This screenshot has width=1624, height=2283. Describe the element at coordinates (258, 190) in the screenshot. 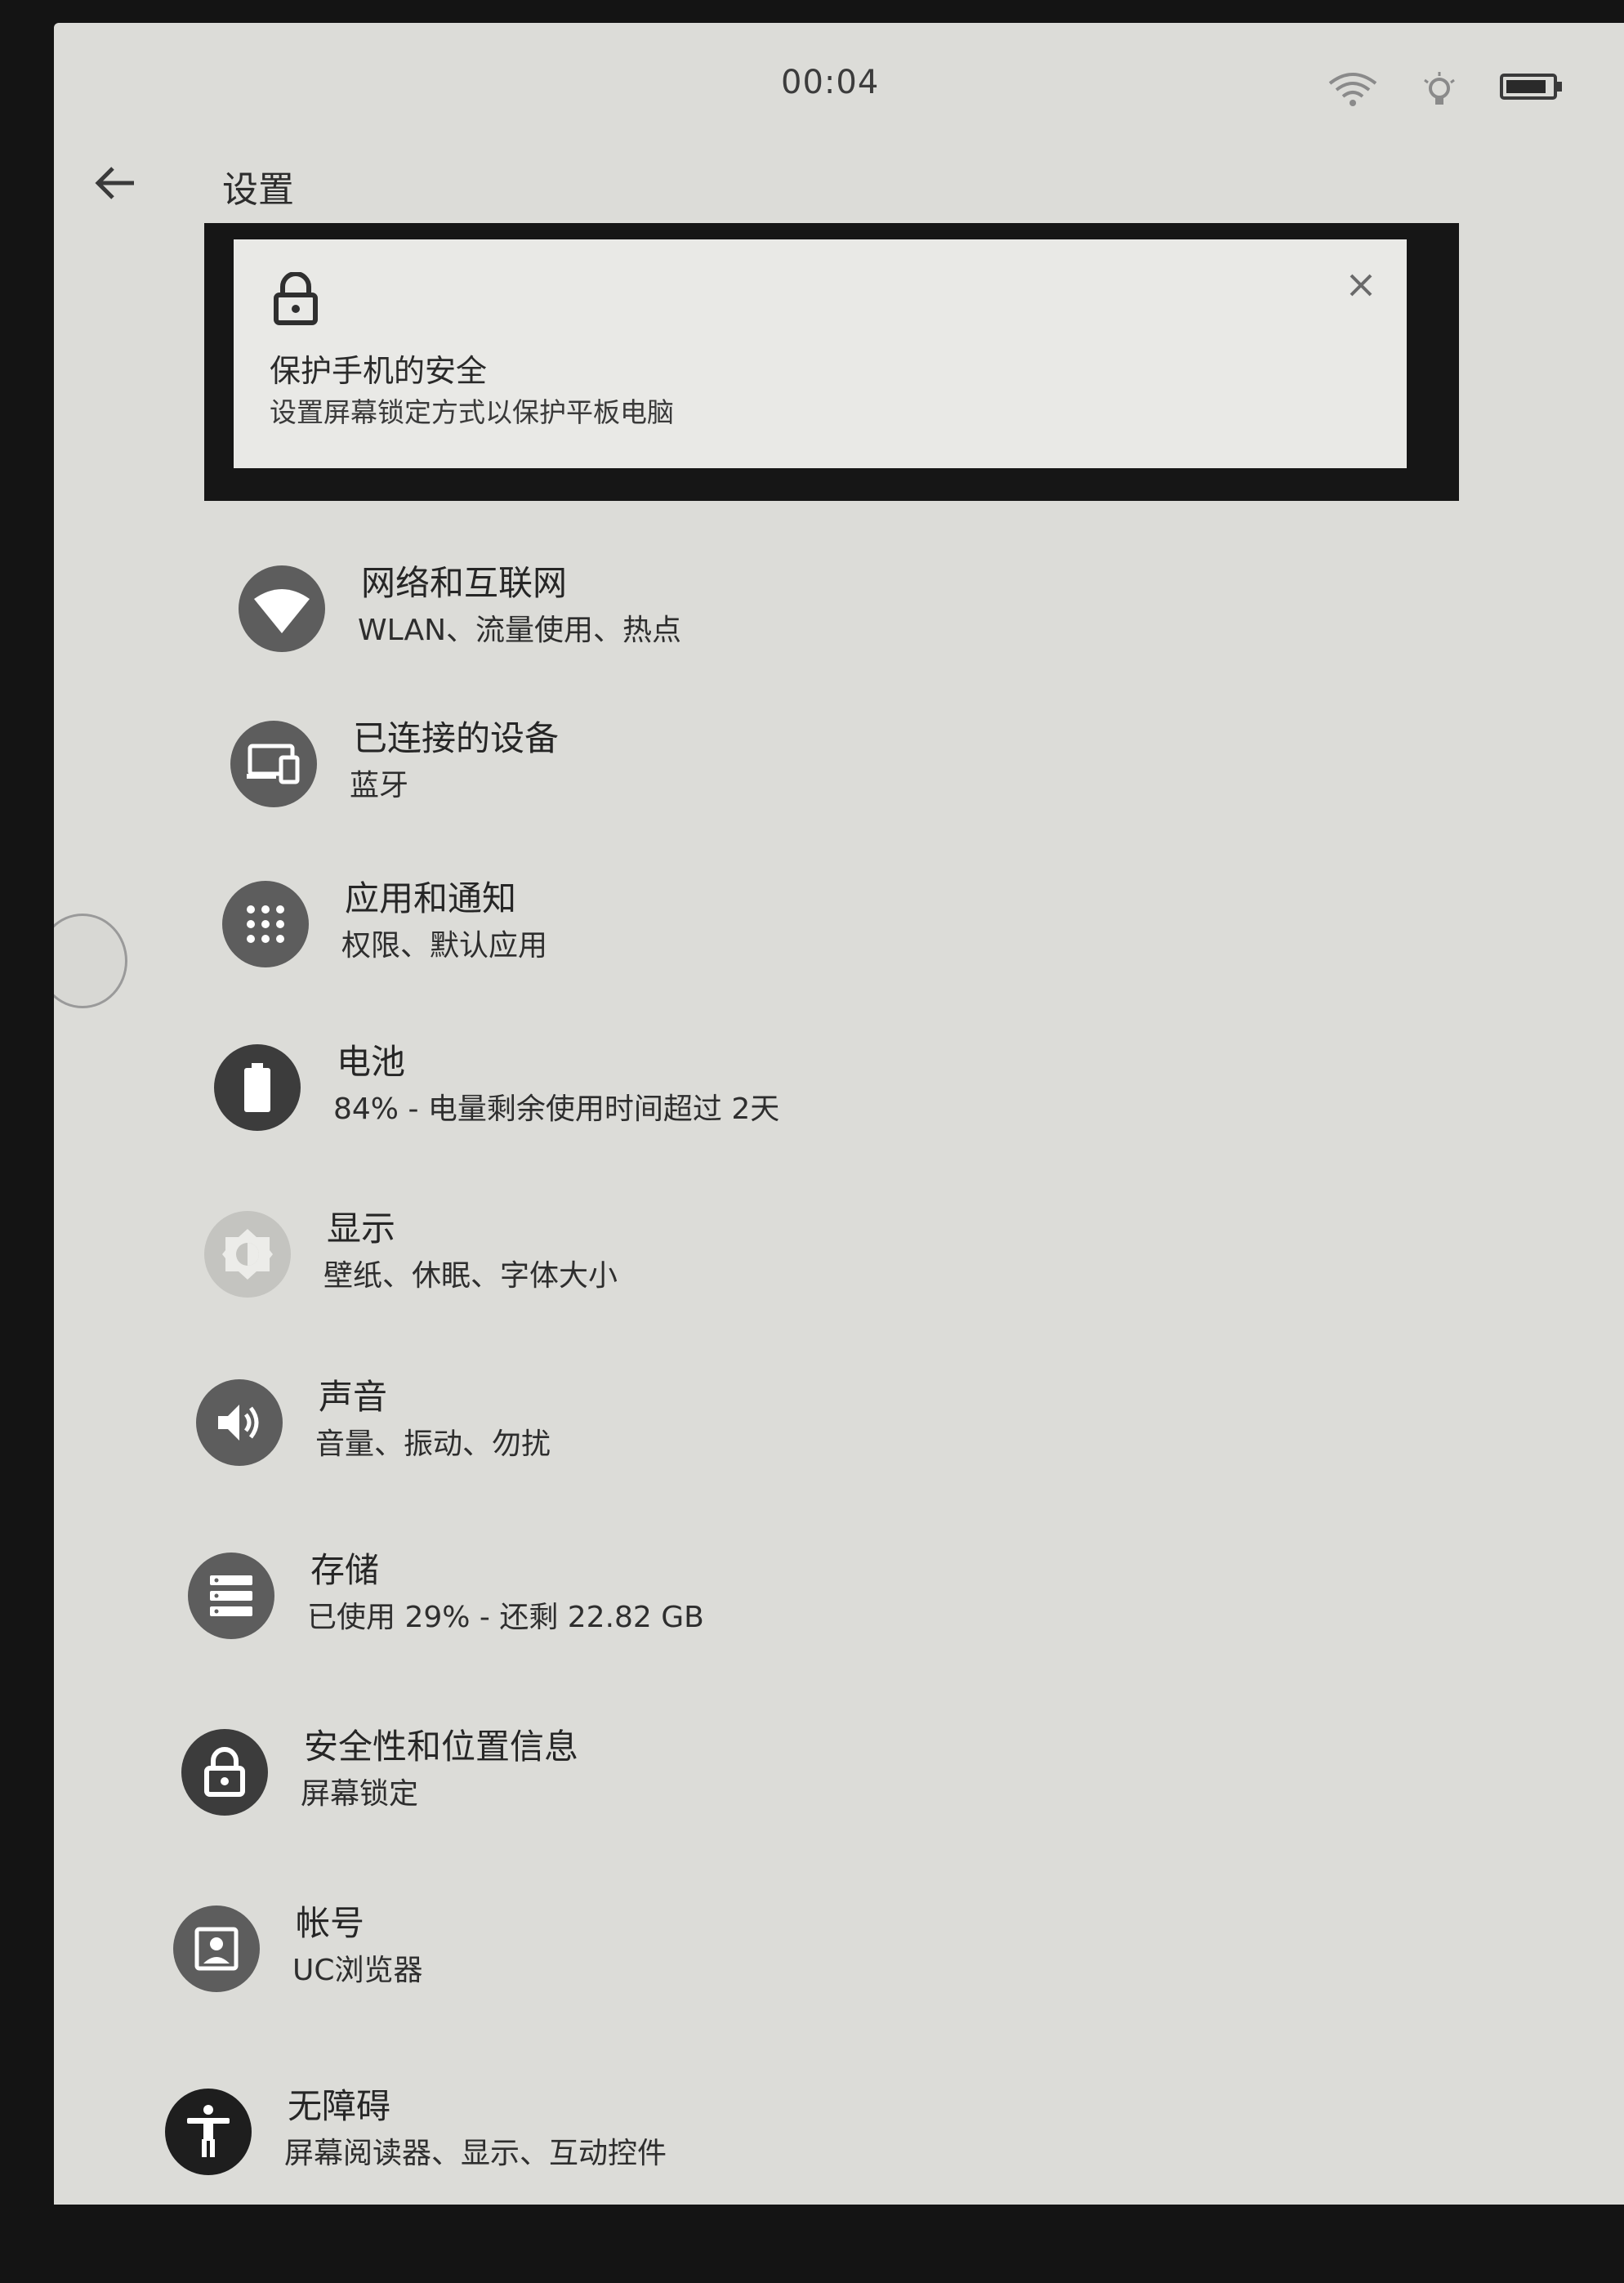

I see `page-title: 设置` at that location.